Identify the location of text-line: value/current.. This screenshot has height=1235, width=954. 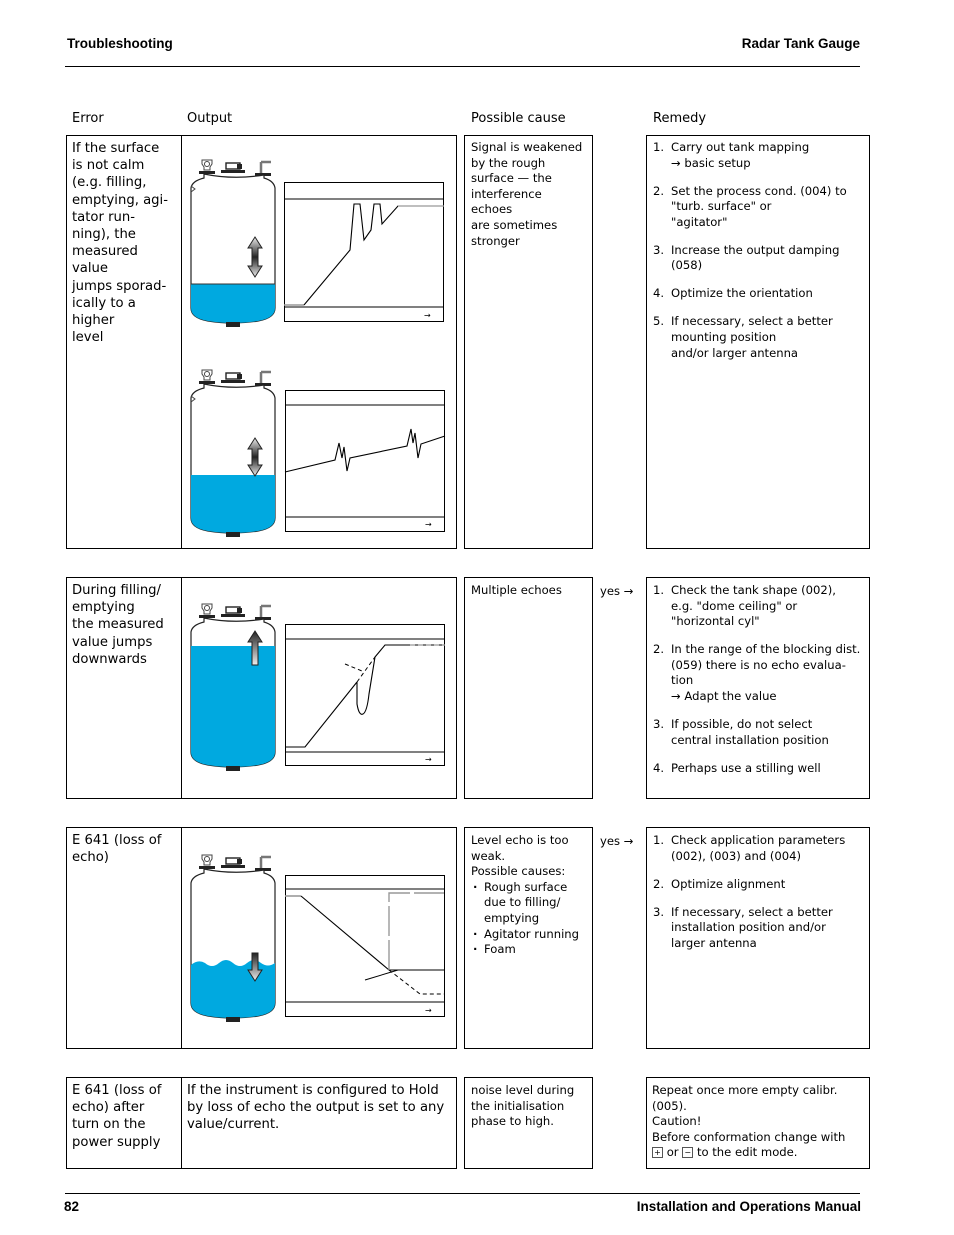
(233, 1125).